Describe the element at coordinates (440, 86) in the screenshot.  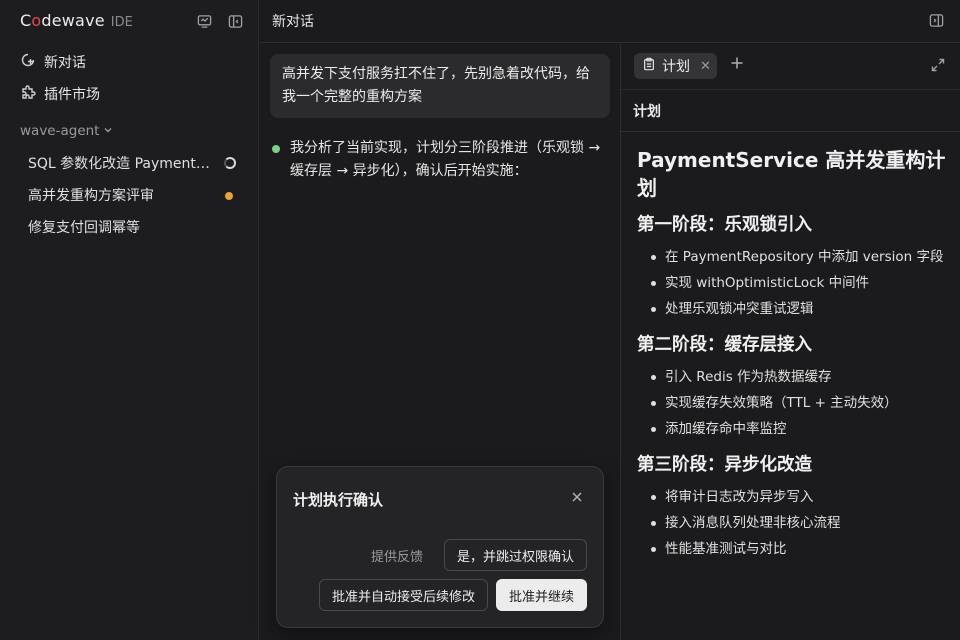
I see `user-message: 高并发下支付服务扛不住了，先别急着改代码，给我一个完整的重构方案` at that location.